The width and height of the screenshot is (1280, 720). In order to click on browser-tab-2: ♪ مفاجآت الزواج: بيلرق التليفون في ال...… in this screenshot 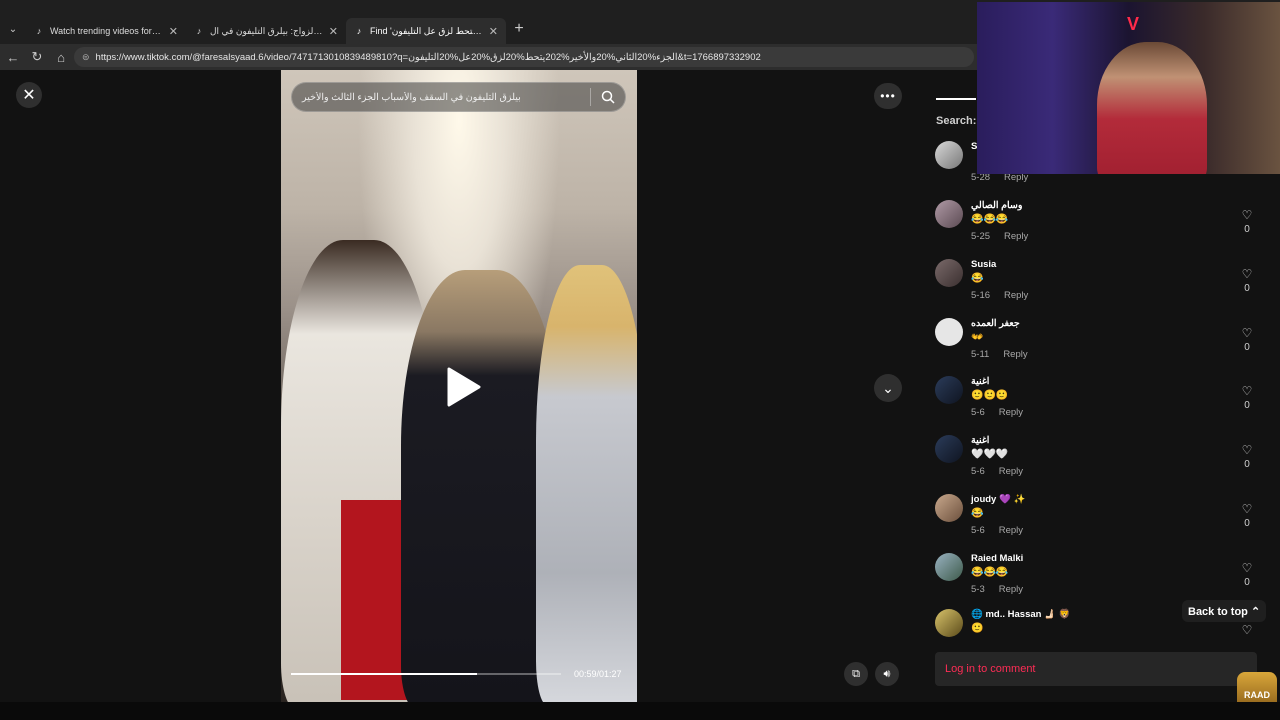, I will do `click(266, 31)`.